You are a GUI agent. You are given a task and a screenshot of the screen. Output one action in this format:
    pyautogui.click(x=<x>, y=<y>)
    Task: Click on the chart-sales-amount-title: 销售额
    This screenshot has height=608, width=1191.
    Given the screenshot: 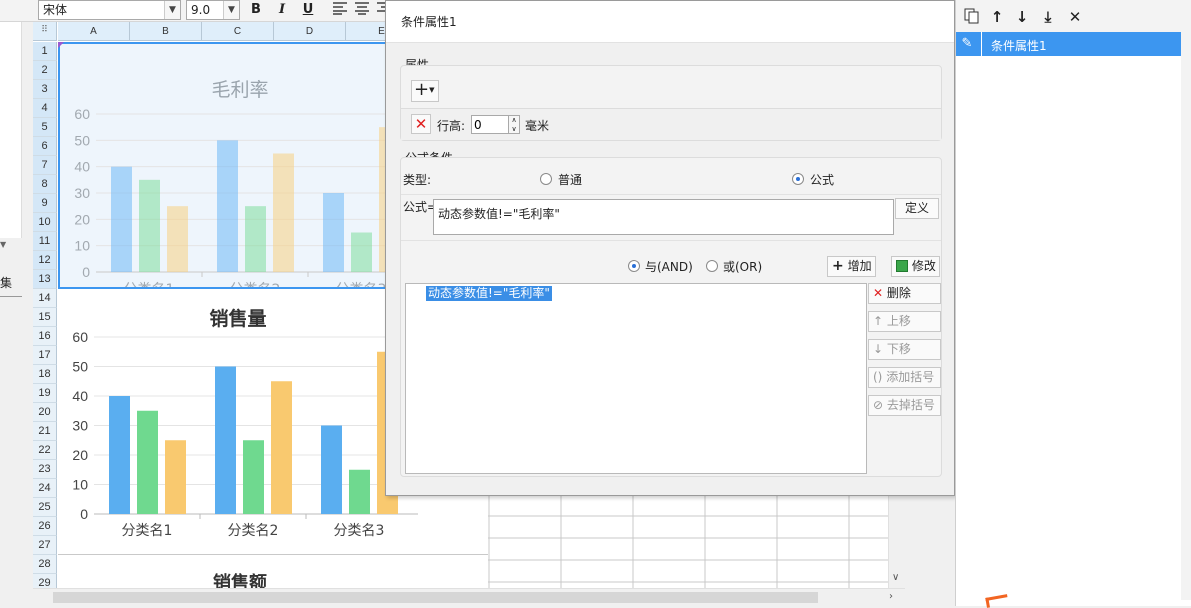 What is the action you would take?
    pyautogui.click(x=240, y=580)
    